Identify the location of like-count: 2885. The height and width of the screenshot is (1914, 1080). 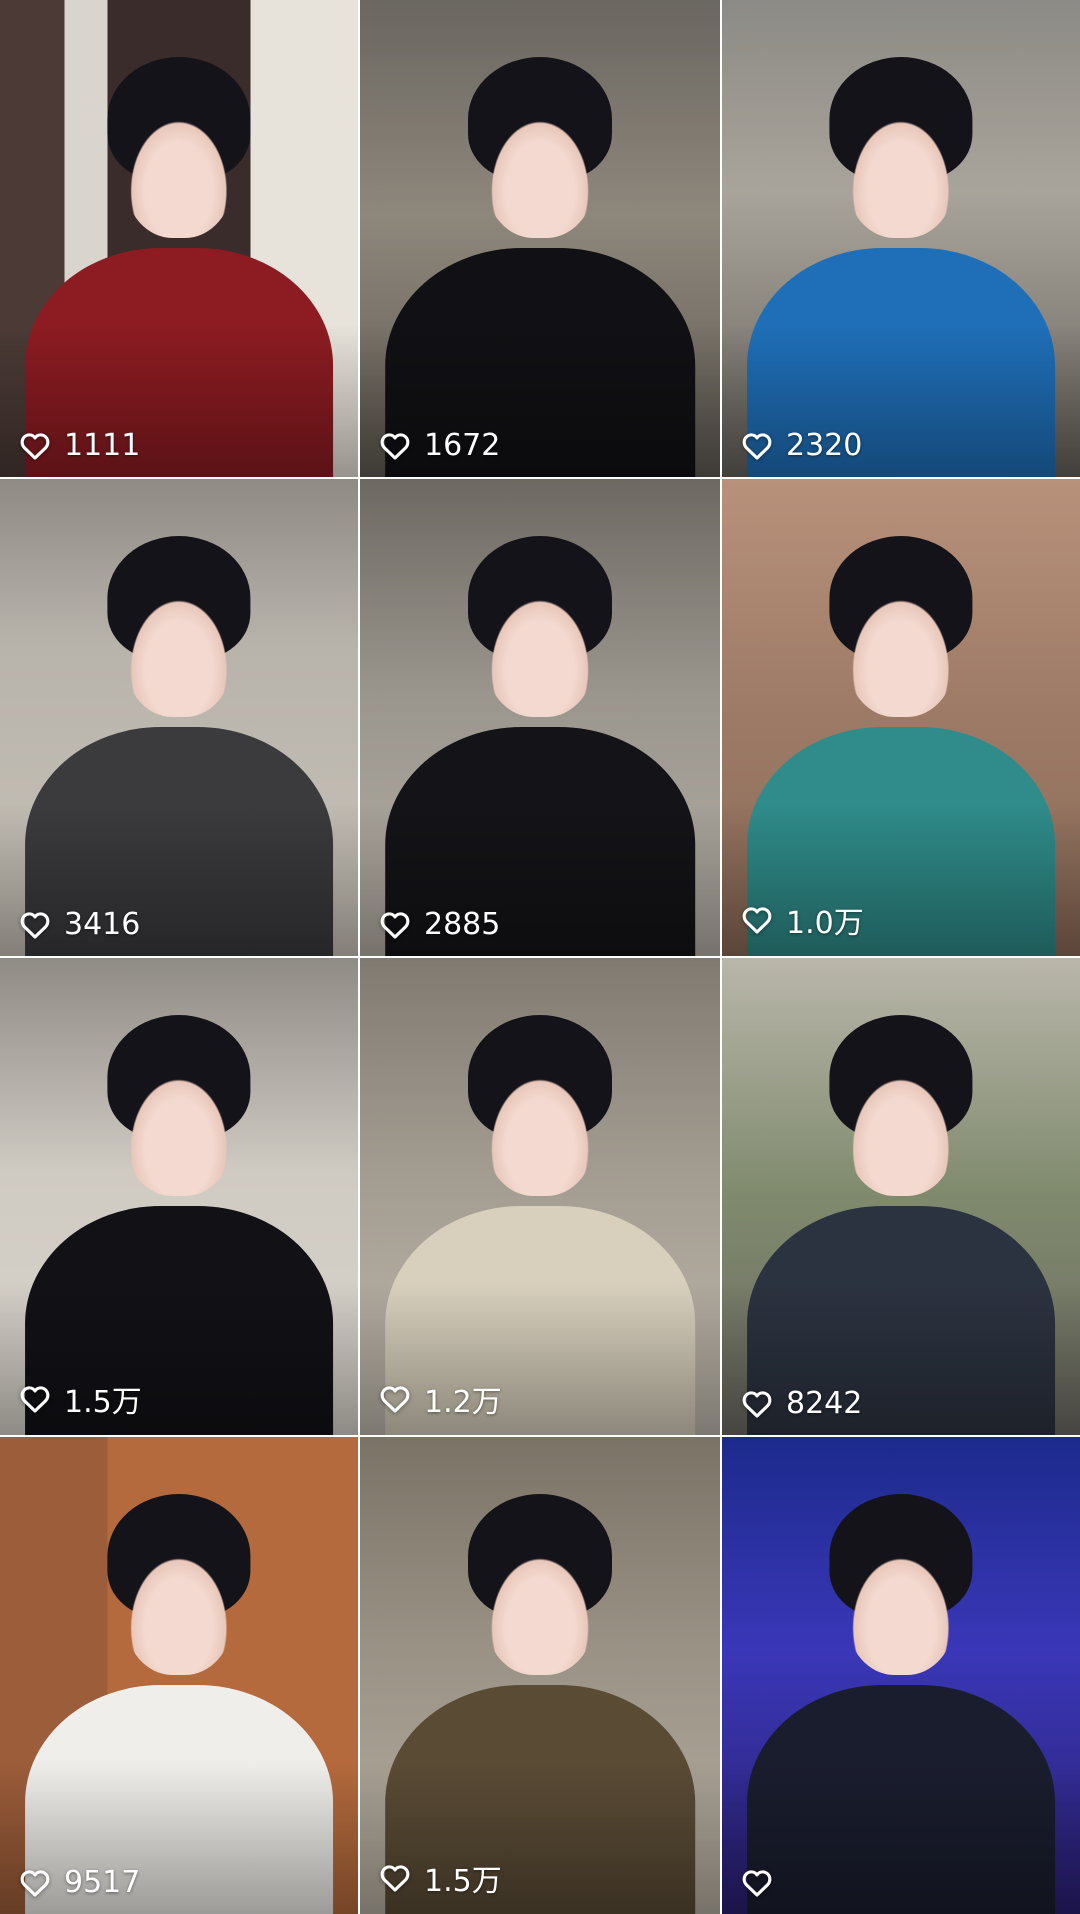
(439, 924).